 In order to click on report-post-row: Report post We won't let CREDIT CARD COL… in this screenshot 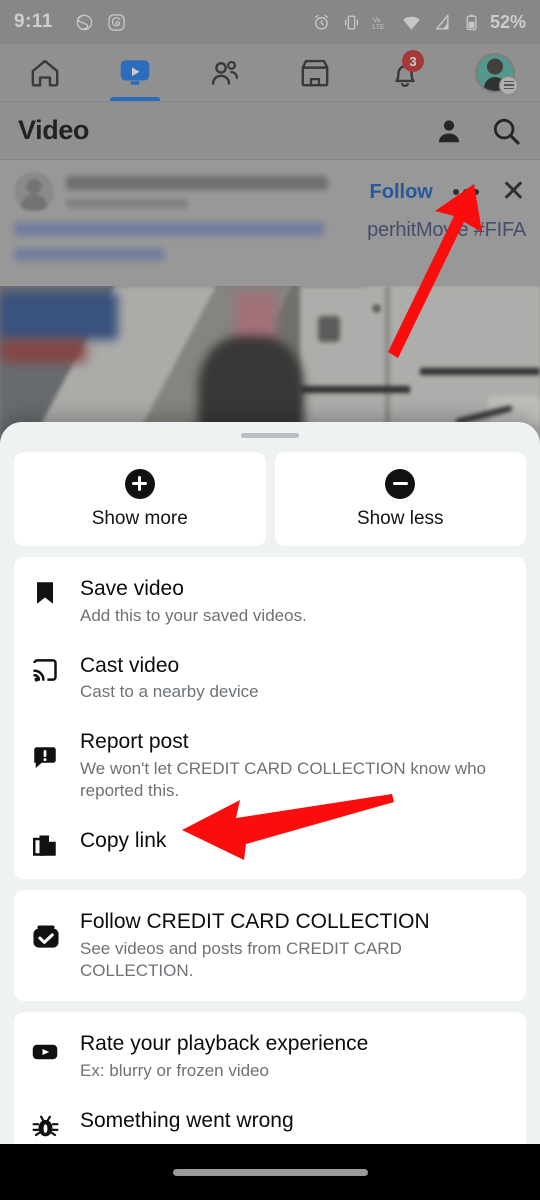, I will do `click(270, 765)`.